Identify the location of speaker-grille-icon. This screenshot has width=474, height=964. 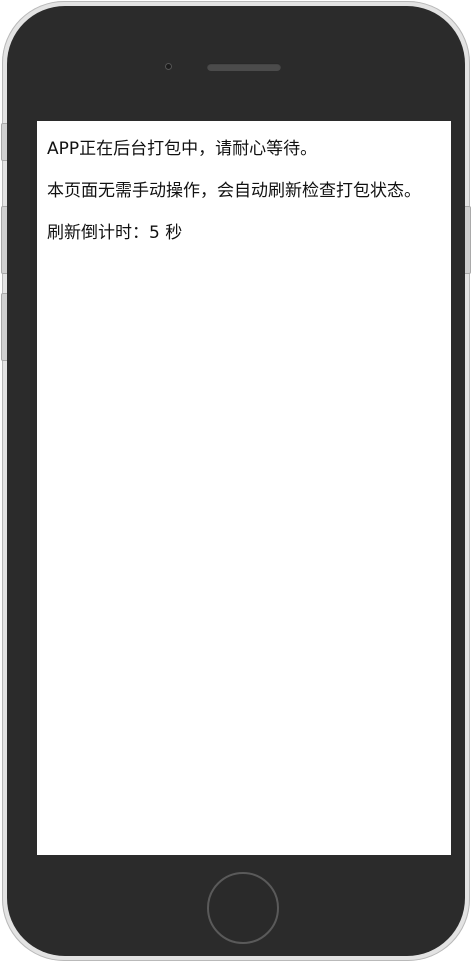
(244, 67).